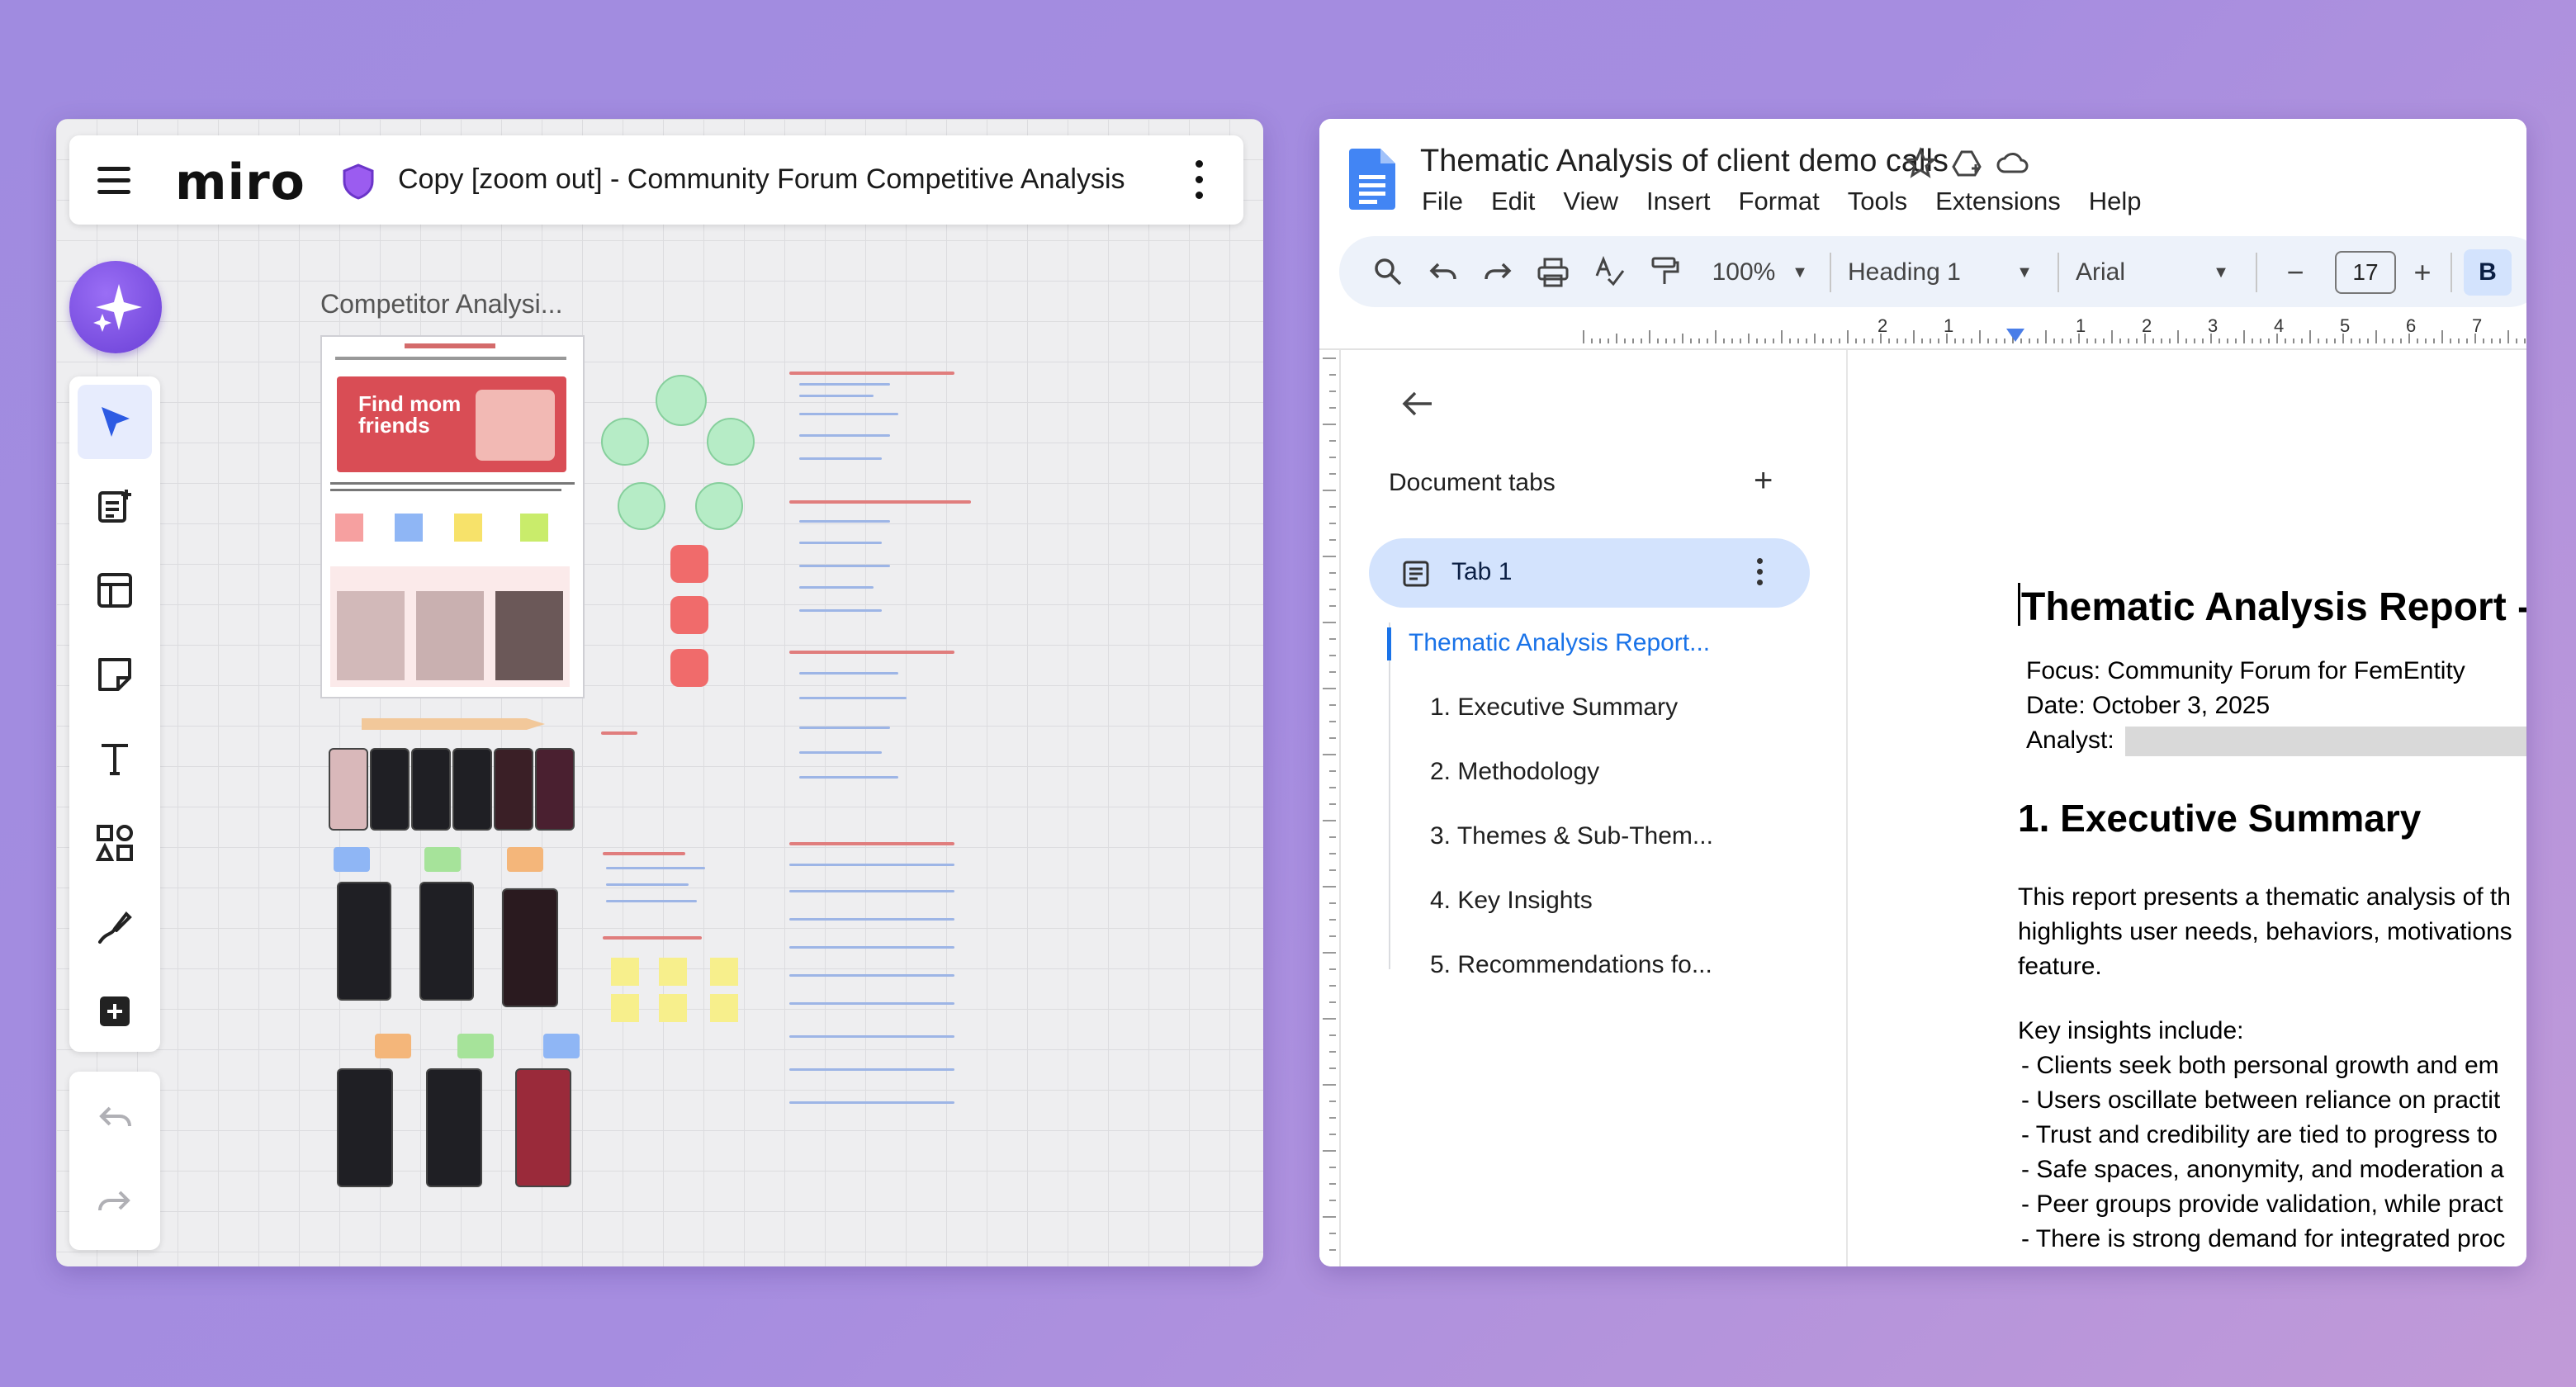  What do you see at coordinates (2273, 607) in the screenshot?
I see `report-title: Thematic Analysis Report -` at bounding box center [2273, 607].